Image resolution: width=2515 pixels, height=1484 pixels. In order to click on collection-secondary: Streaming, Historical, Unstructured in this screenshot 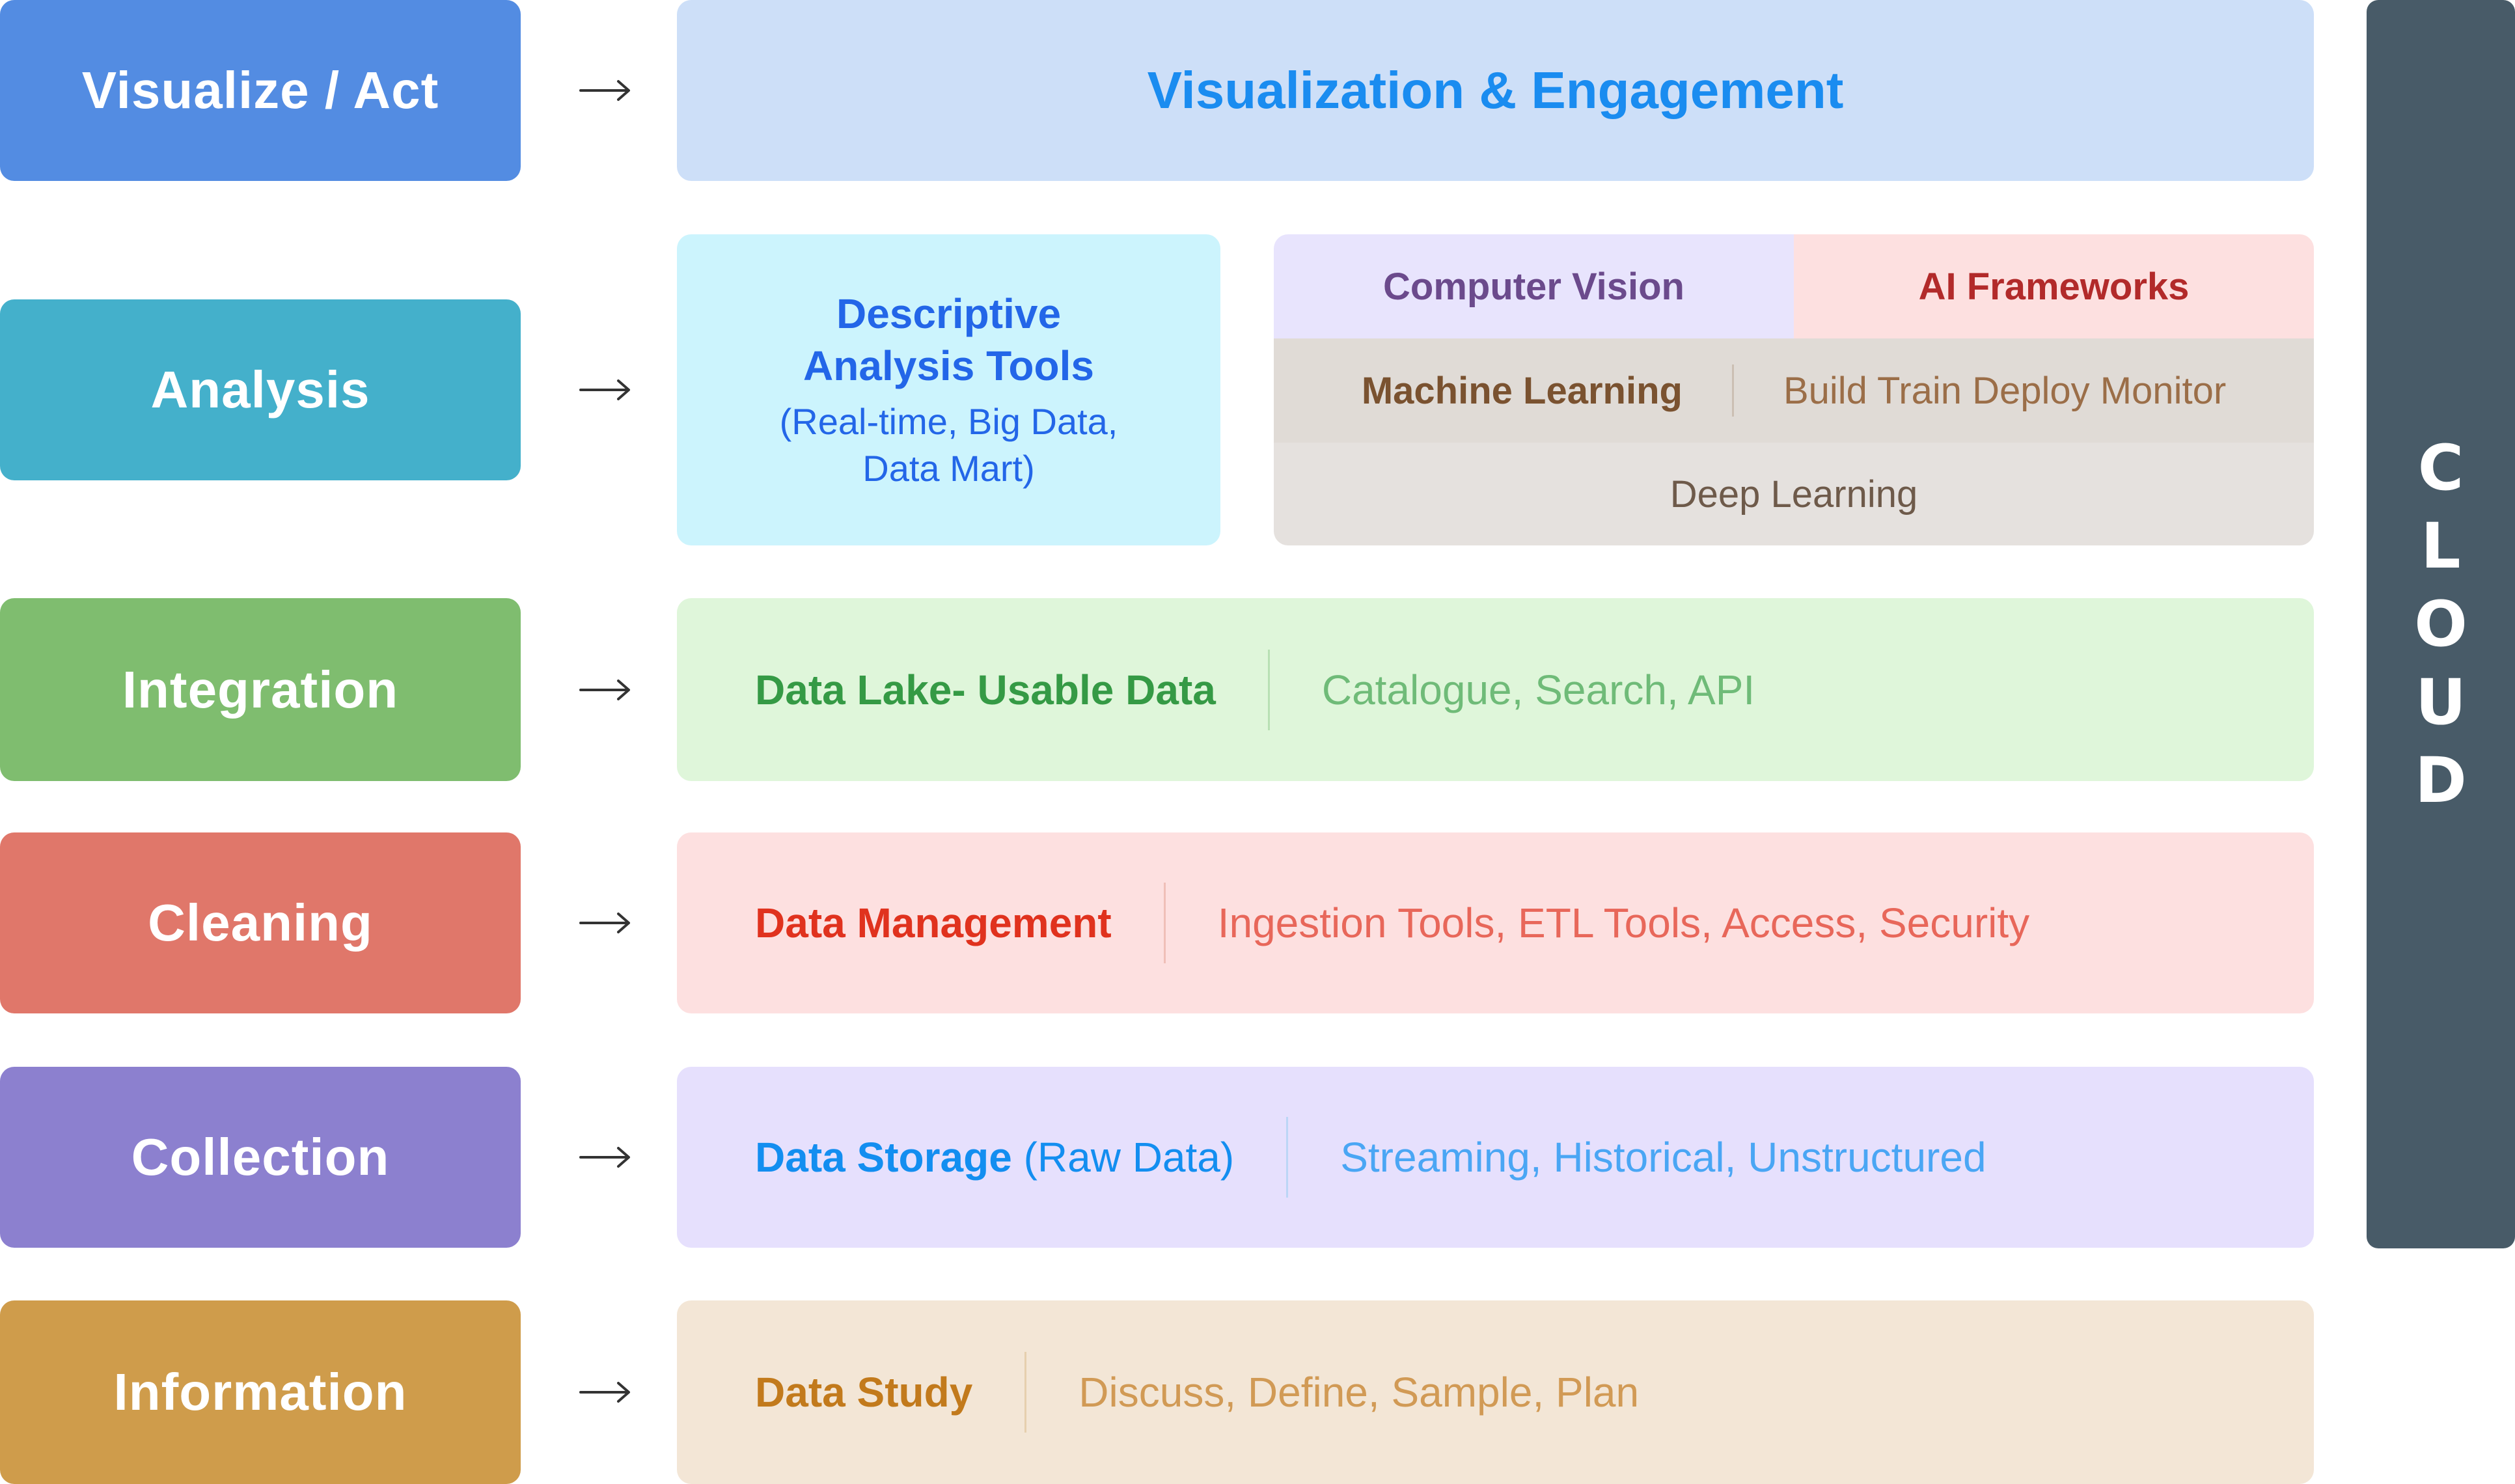, I will do `click(1663, 1157)`.